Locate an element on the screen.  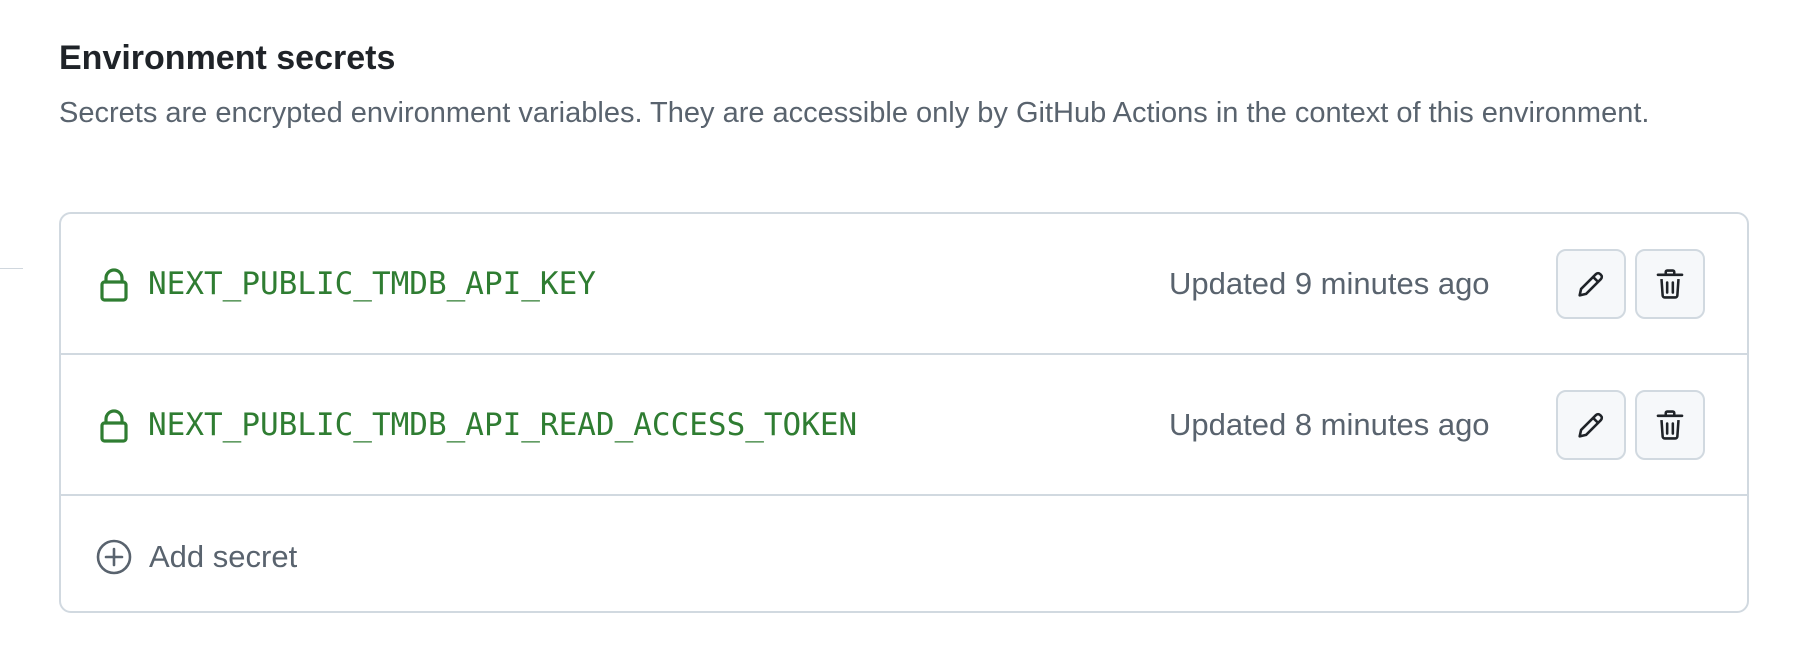
secret-name: NEXT_PUBLIC_TMDB_API_KEY is located at coordinates (372, 284).